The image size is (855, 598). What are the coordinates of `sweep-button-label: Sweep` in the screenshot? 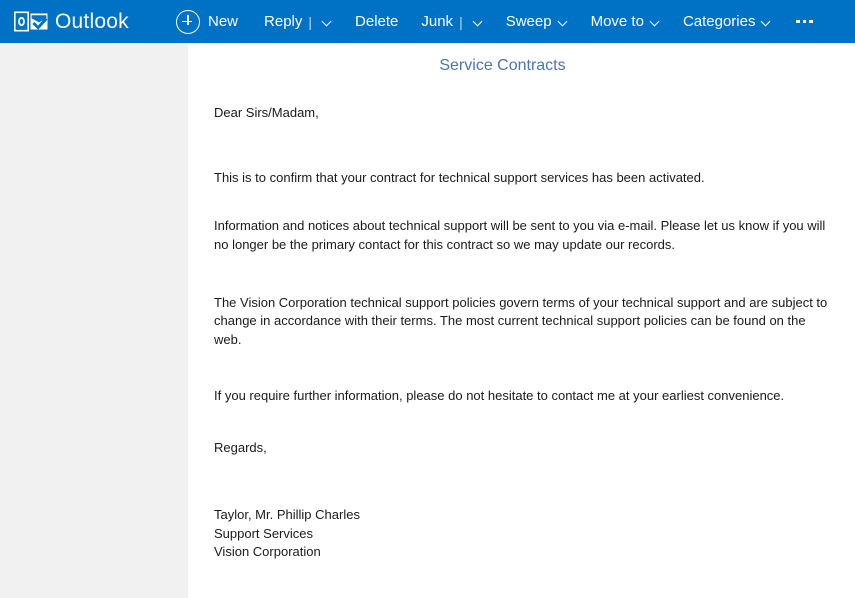 It's located at (528, 21).